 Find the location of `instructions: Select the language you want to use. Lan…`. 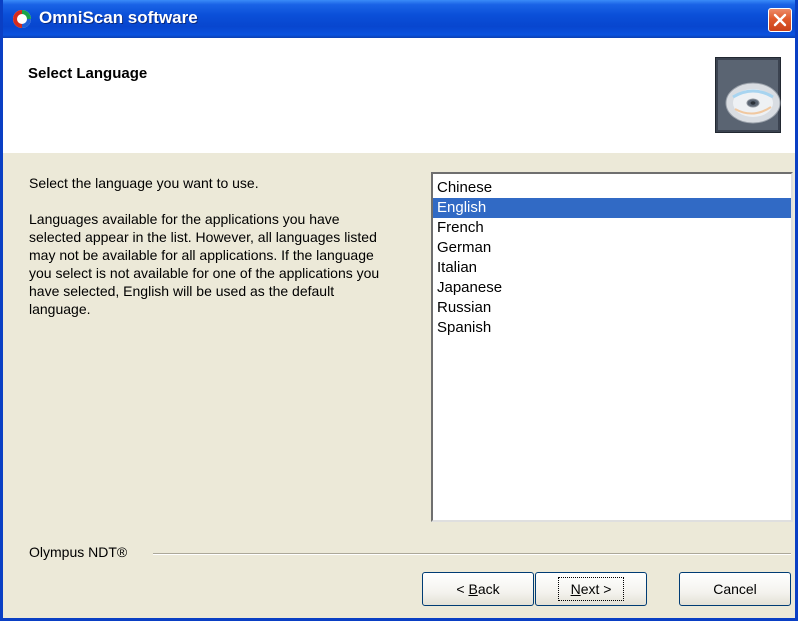

instructions: Select the language you want to use. Lan… is located at coordinates (209, 255).